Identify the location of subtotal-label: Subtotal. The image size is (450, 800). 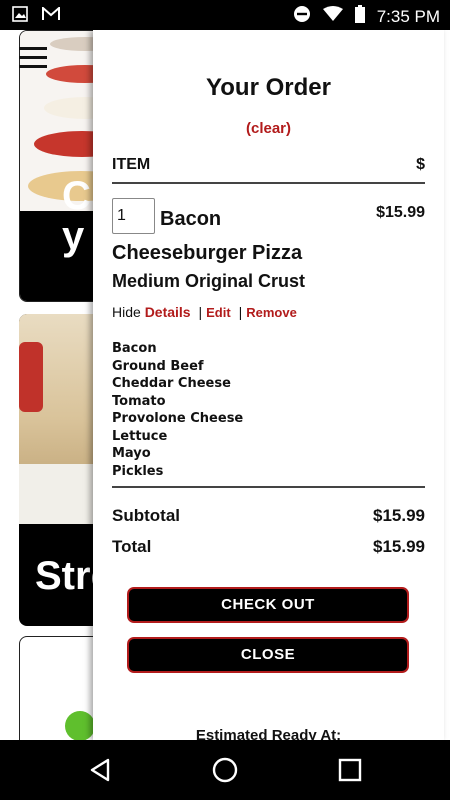
(146, 515).